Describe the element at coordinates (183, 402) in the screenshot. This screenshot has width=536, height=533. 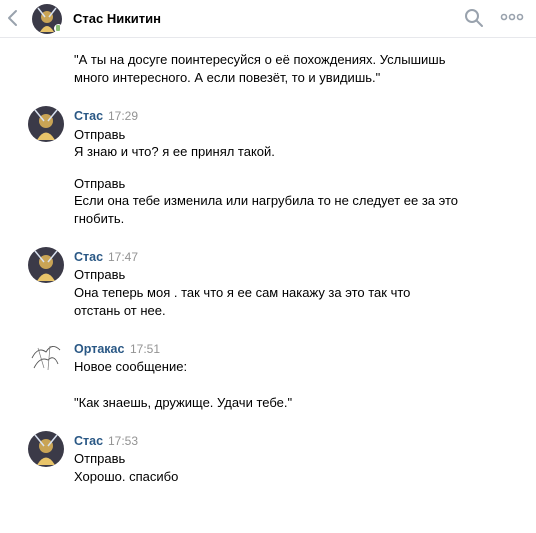
I see `message-text-line: "Как знаешь, дружище. Удачи тебе."` at that location.